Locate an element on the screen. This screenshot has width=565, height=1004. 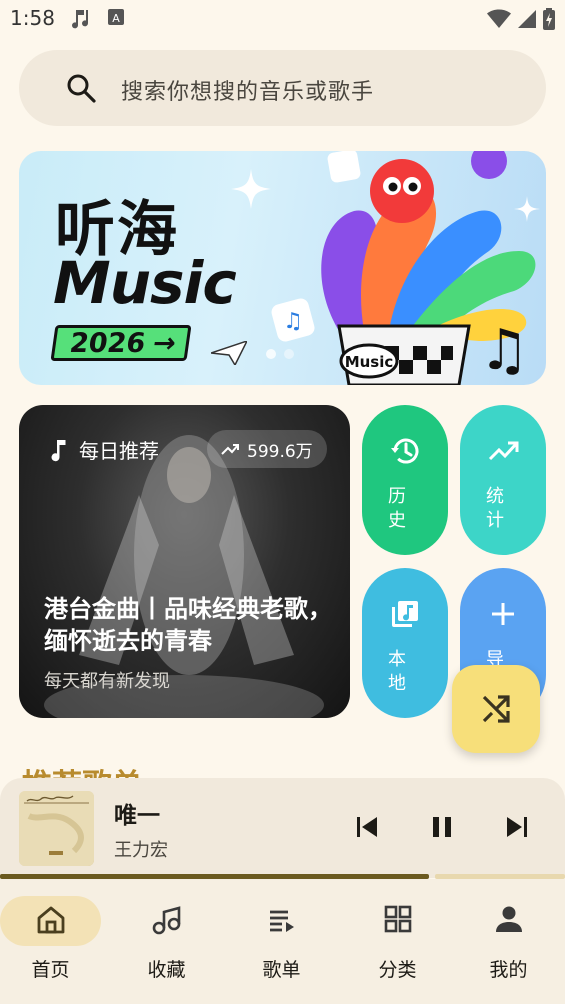
history-icon is located at coordinates (405, 451).